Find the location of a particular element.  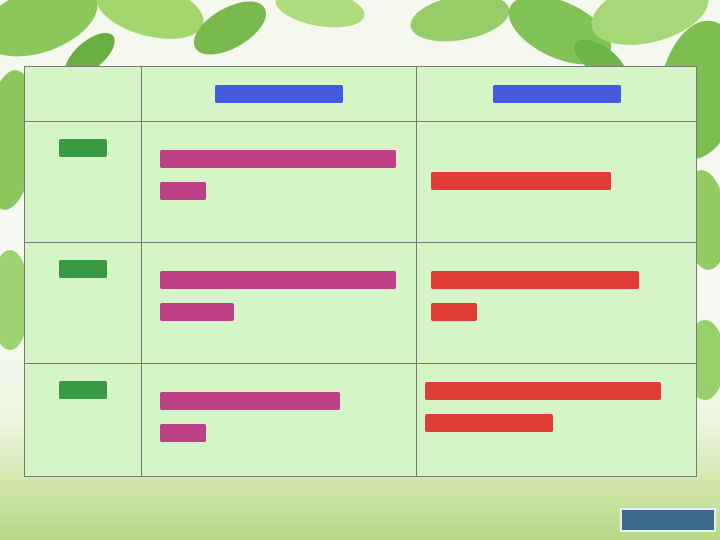

row-1-col1-line1-placeholder is located at coordinates (278, 159).